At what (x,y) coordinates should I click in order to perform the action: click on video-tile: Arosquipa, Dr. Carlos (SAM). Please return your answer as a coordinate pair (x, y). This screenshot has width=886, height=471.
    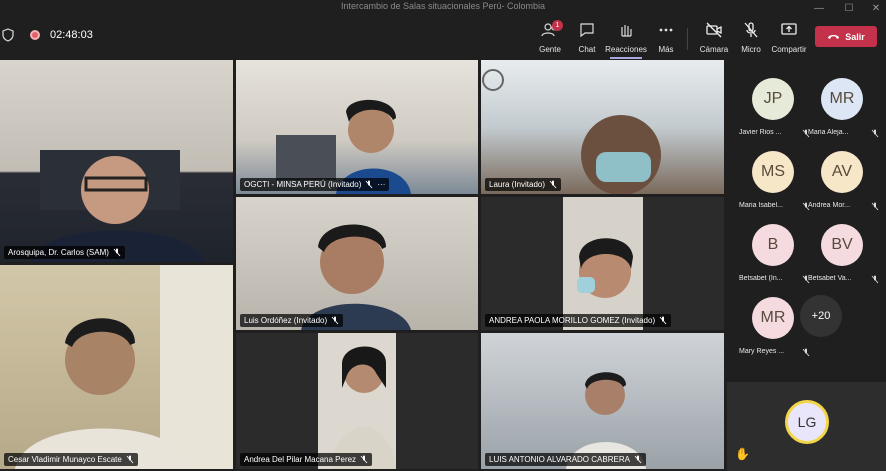
    Looking at the image, I should click on (116, 161).